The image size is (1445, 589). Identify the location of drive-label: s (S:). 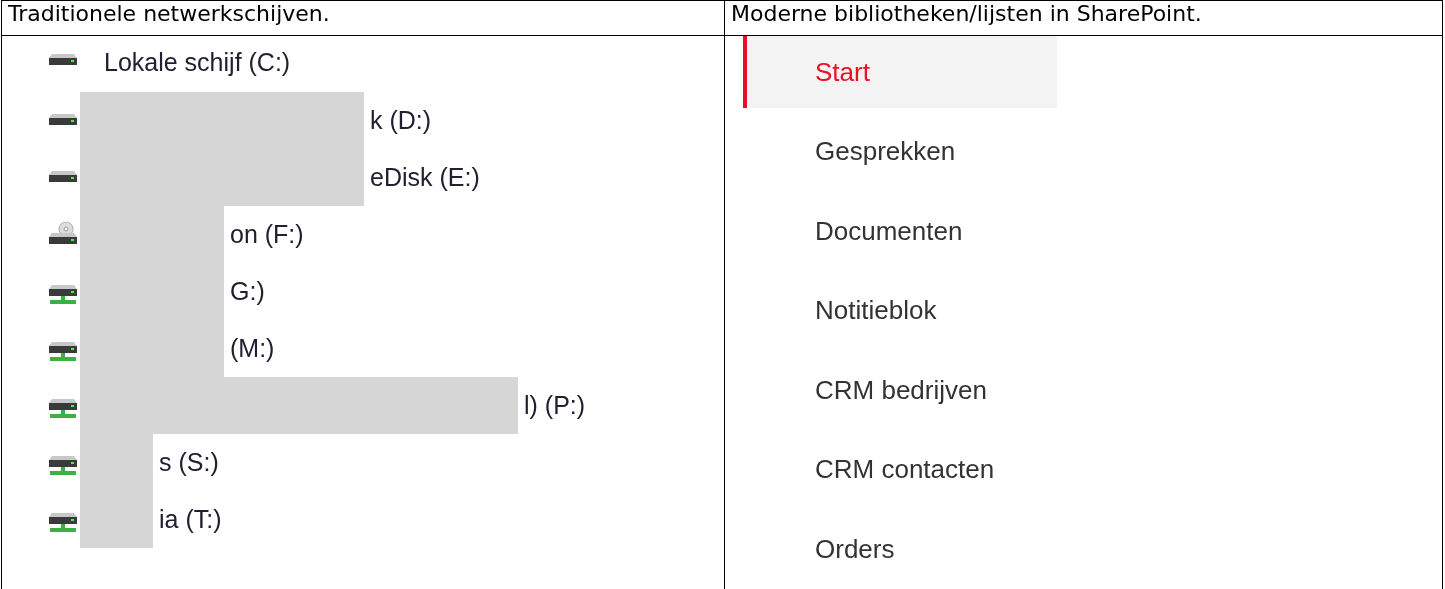
(189, 462).